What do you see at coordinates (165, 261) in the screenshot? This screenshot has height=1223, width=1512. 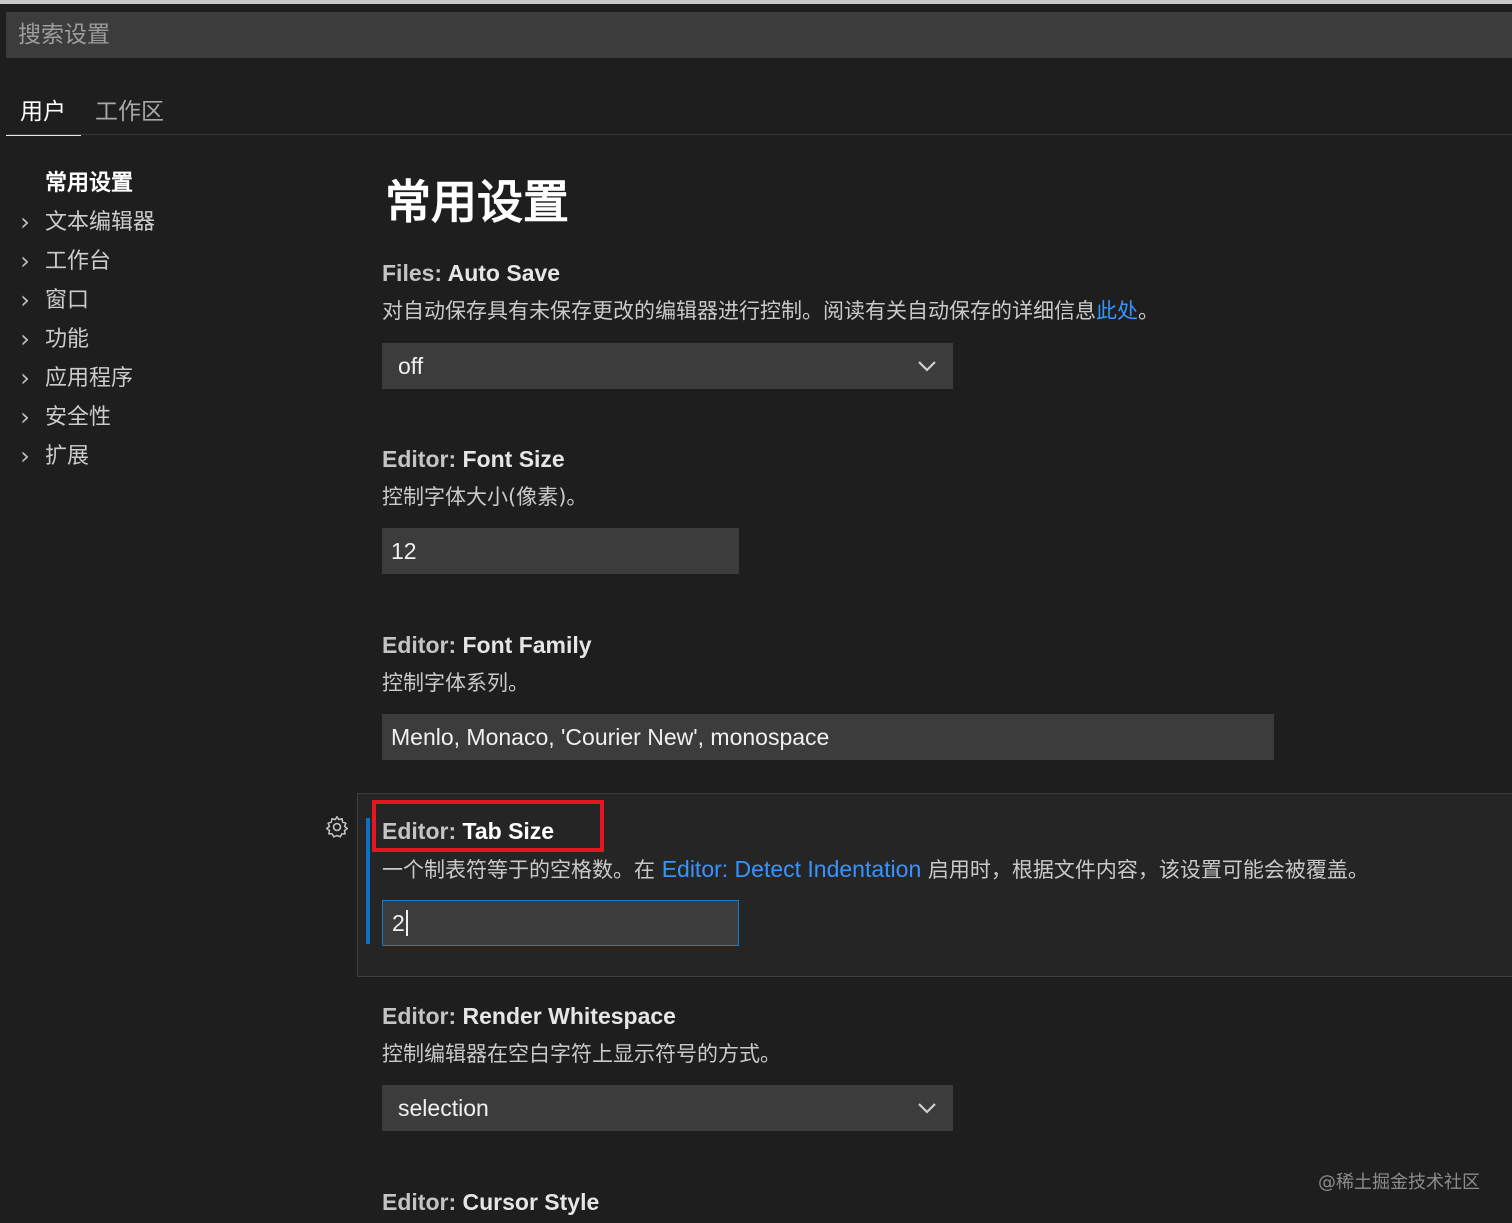 I see `toc-item-workbench: › 工作台` at bounding box center [165, 261].